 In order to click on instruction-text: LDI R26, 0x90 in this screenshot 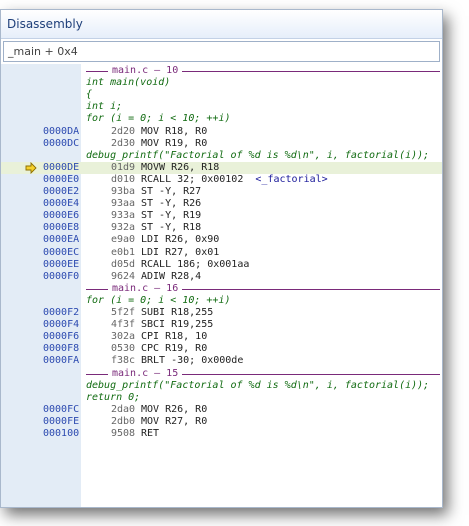, I will do `click(180, 240)`.